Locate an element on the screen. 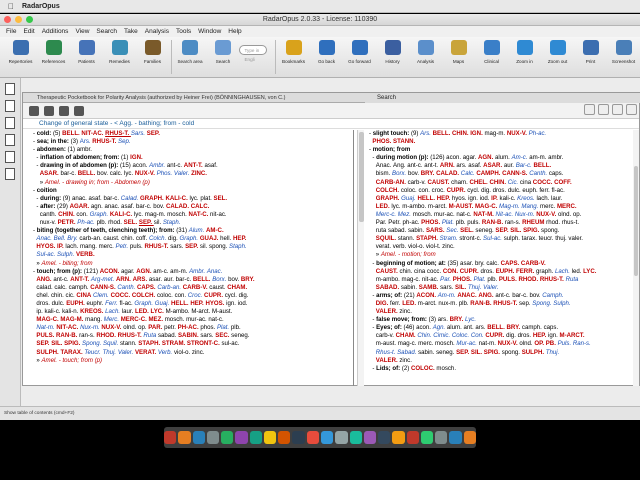 The width and height of the screenshot is (640, 480). rubric-segment: Valer. is located at coordinates (182, 173).